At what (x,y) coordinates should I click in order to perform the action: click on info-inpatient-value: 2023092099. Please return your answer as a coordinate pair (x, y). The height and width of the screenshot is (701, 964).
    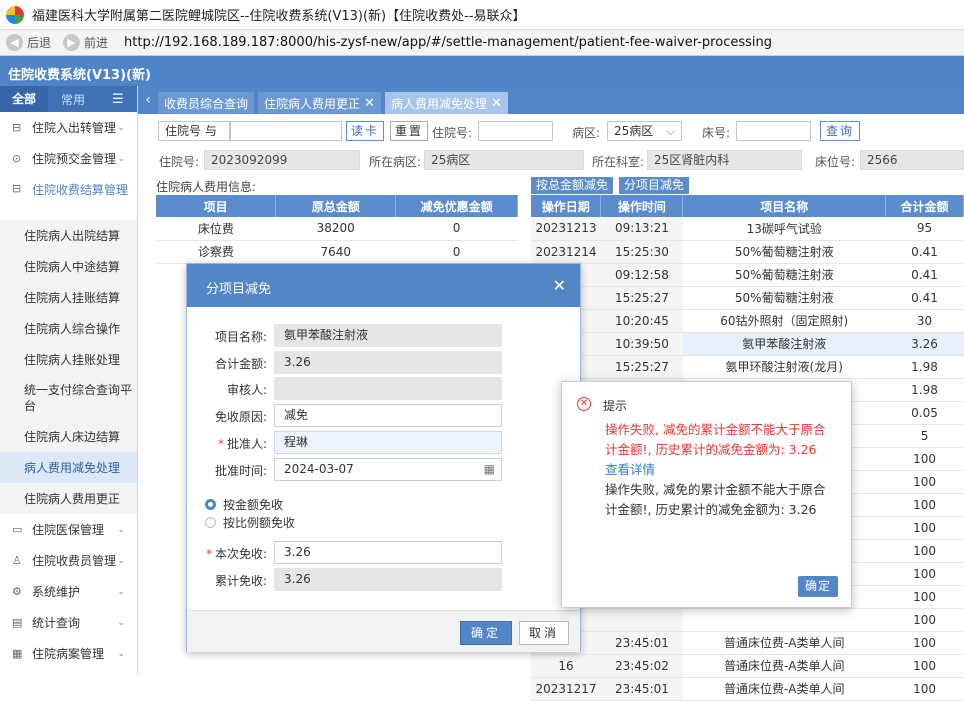
    Looking at the image, I should click on (282, 160).